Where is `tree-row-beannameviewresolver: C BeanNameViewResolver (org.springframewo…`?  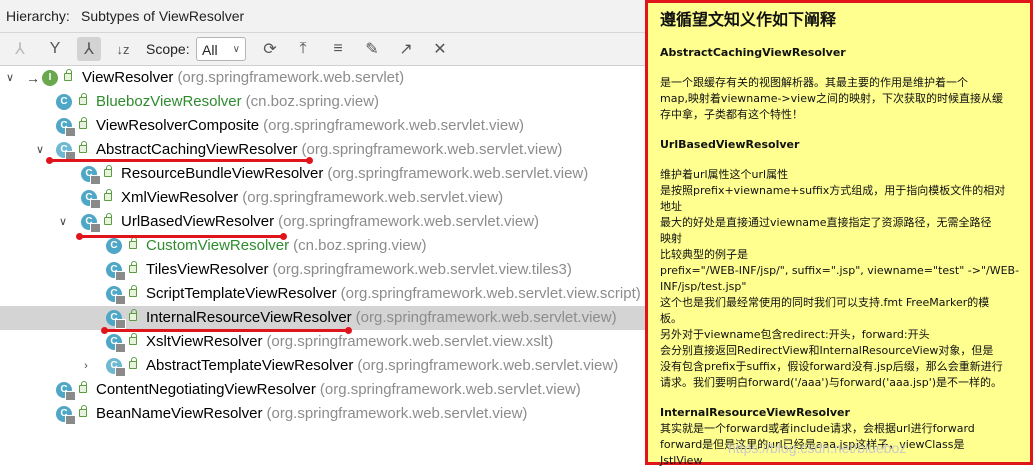 tree-row-beannameviewresolver: C BeanNameViewResolver (org.springframewo… is located at coordinates (322, 414).